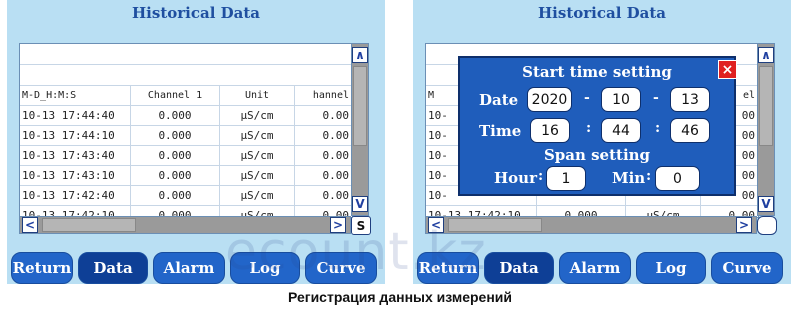  I want to click on span-setting-title: Span setting, so click(597, 155).